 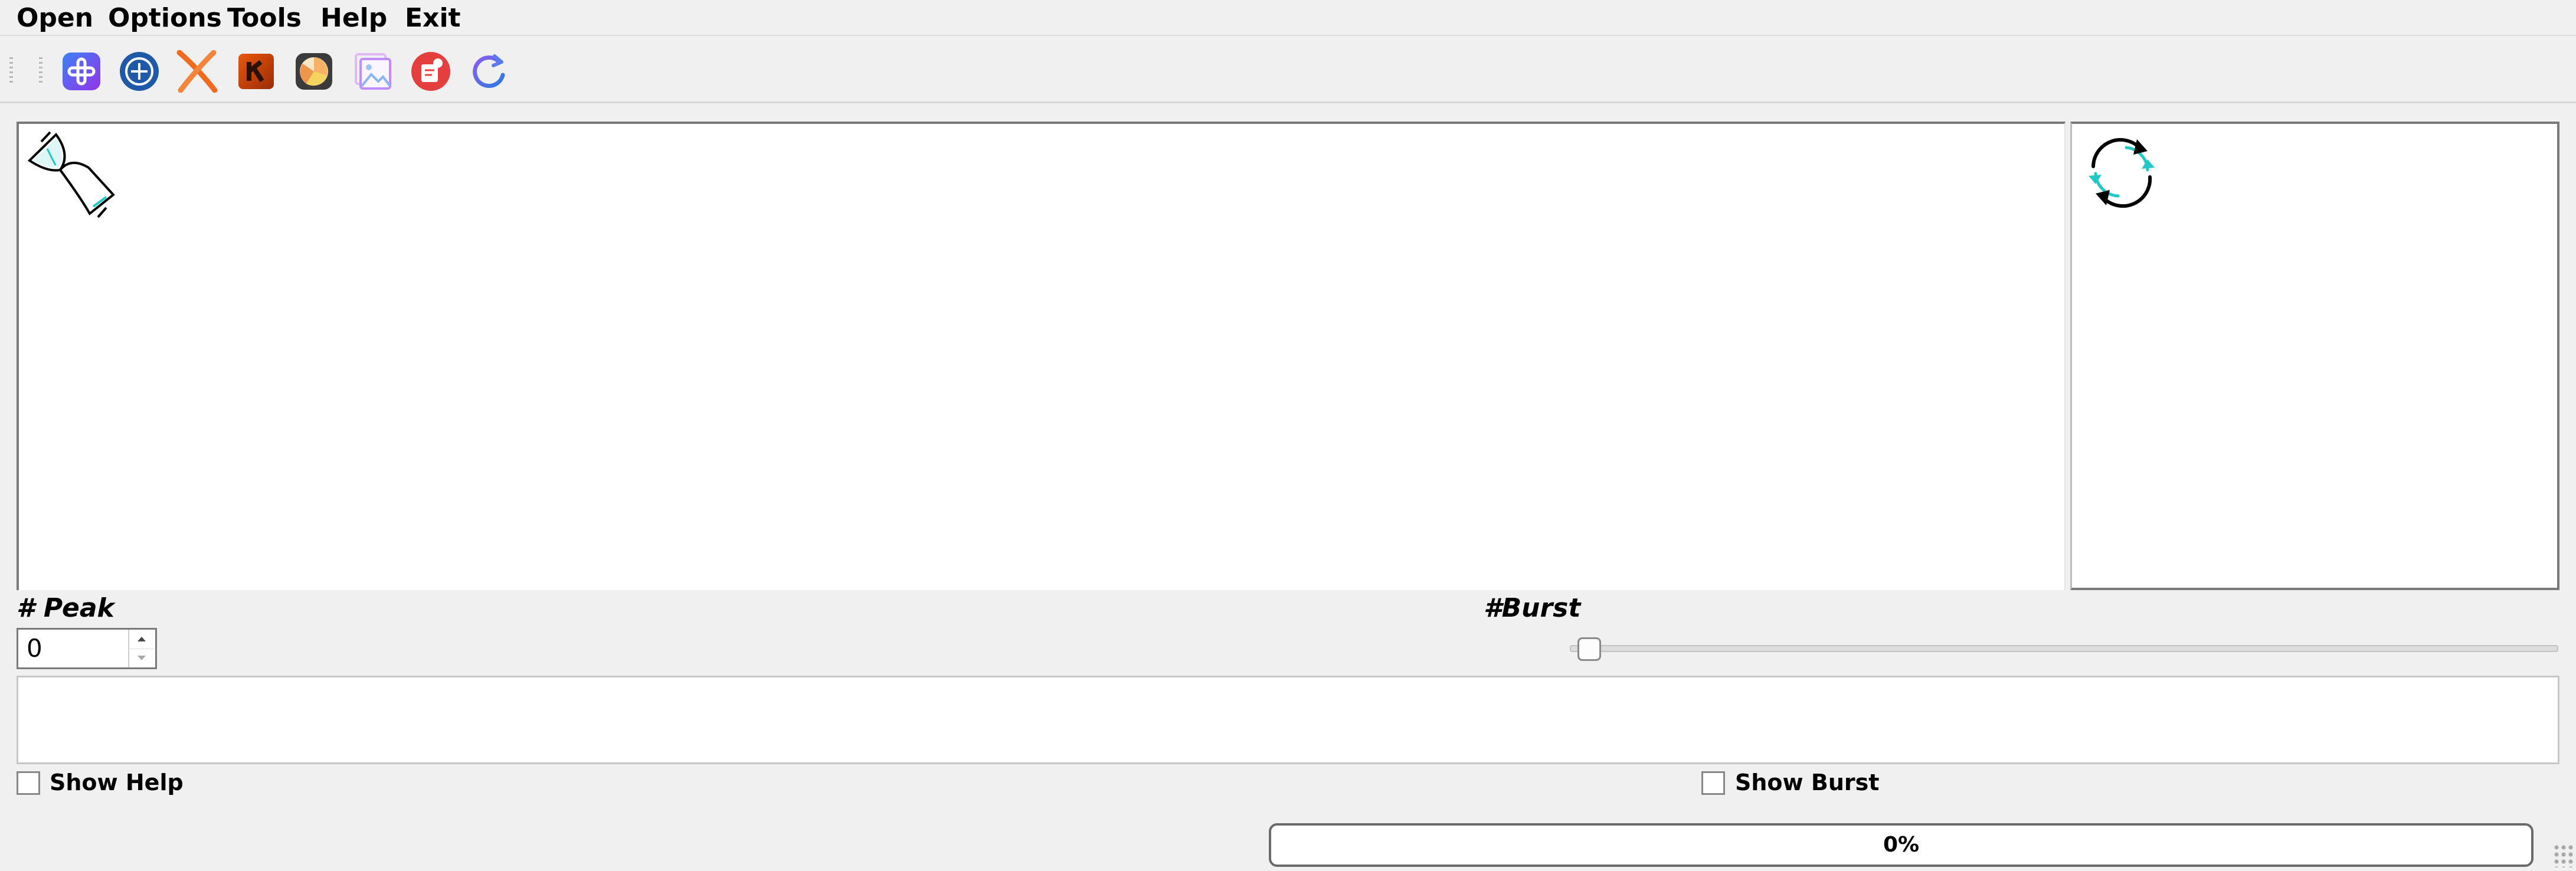 I want to click on menu-options: Options, so click(x=165, y=18).